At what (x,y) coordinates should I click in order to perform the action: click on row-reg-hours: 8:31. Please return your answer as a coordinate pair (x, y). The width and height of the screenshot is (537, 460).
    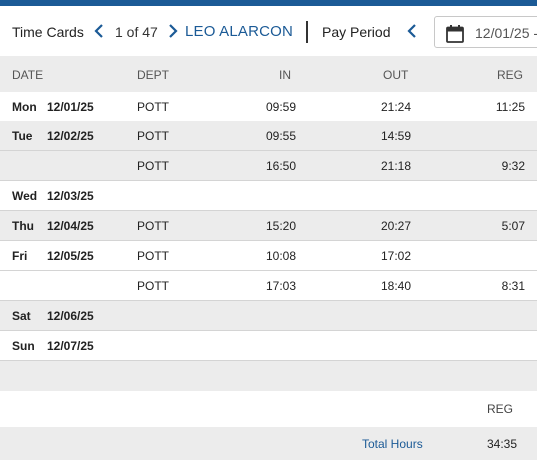
    Looking at the image, I should click on (513, 286).